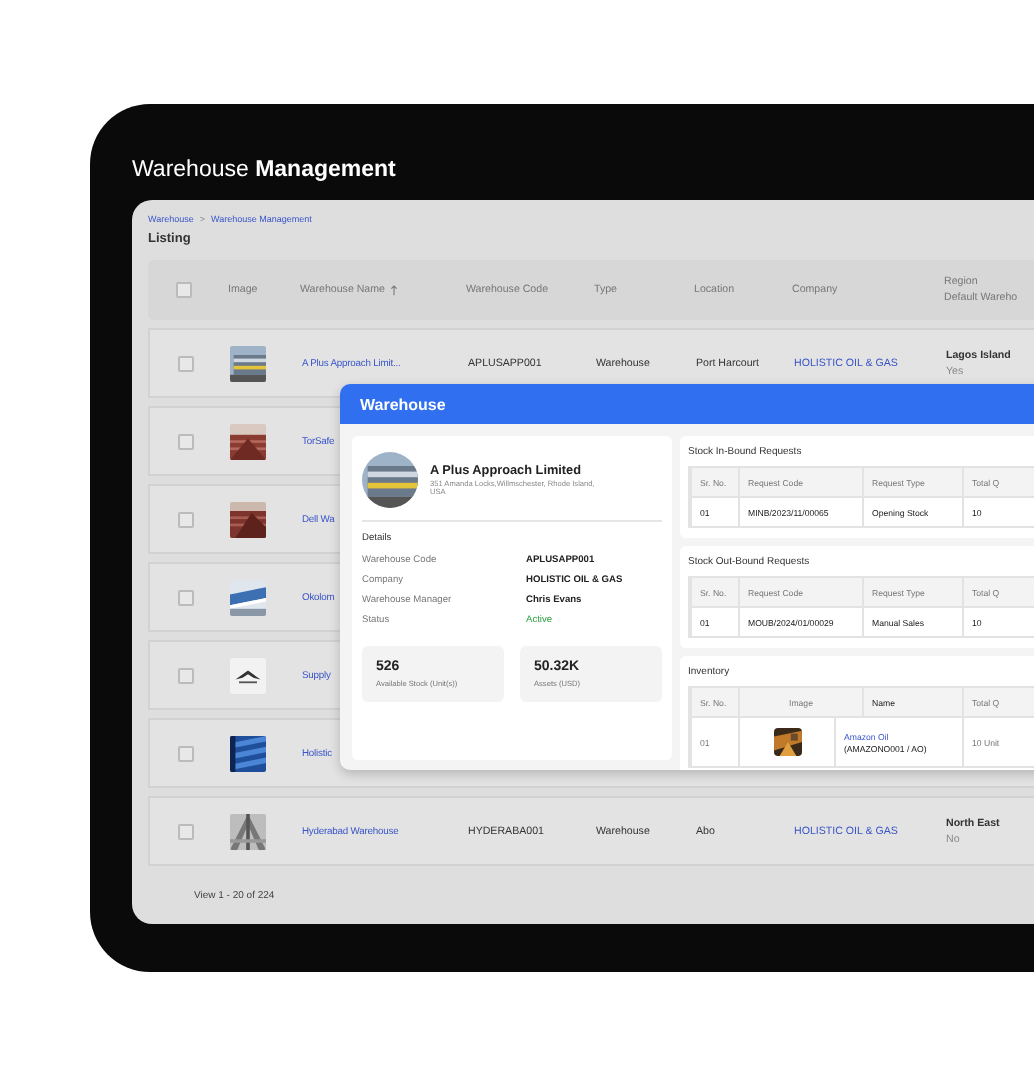 The width and height of the screenshot is (1034, 1078). I want to click on dialog-title: Warehouse, so click(687, 404).